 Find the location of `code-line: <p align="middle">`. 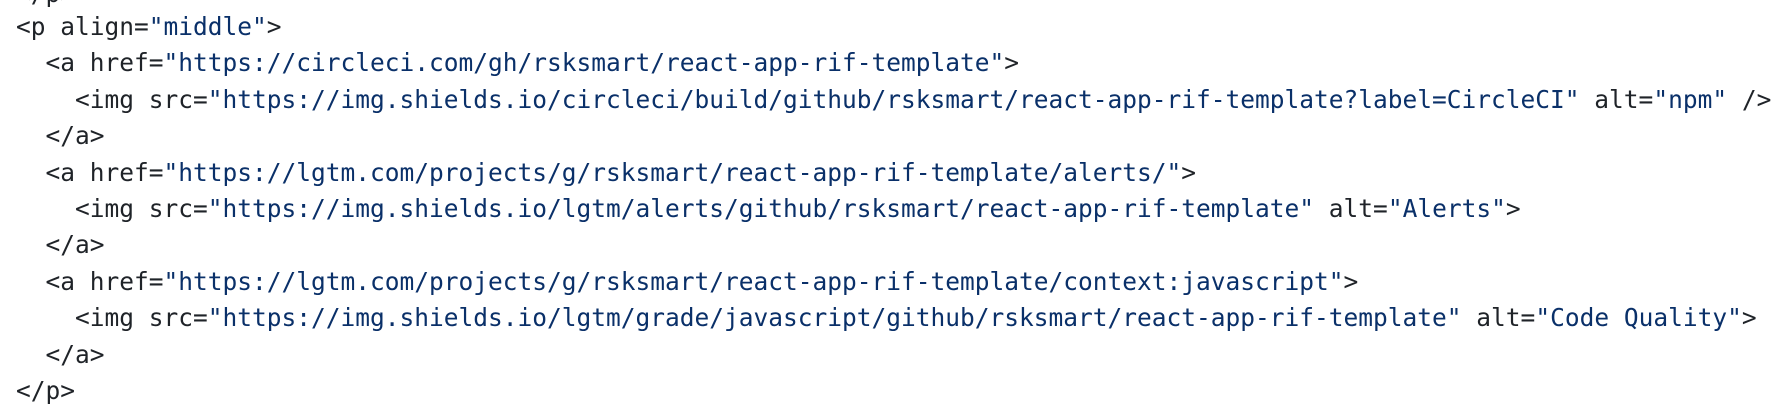

code-line: <p align="middle"> is located at coordinates (149, 27).